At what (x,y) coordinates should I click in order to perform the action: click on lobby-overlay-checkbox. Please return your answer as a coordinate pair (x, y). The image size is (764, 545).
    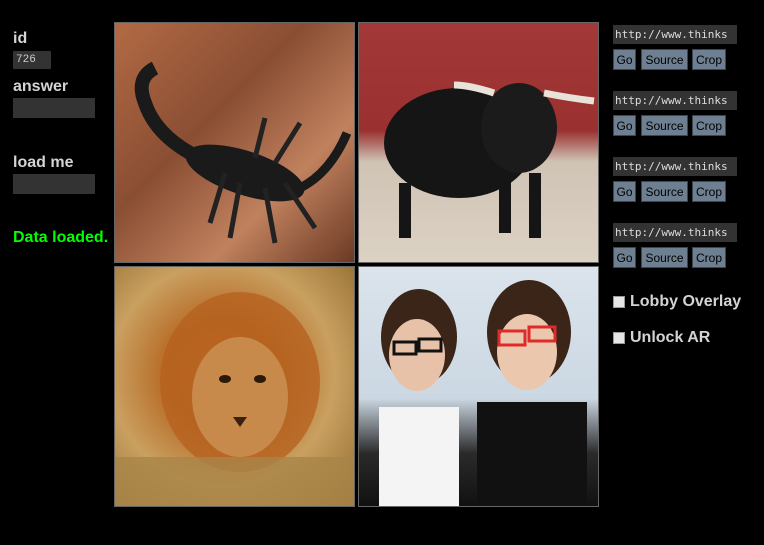
    Looking at the image, I should click on (619, 302).